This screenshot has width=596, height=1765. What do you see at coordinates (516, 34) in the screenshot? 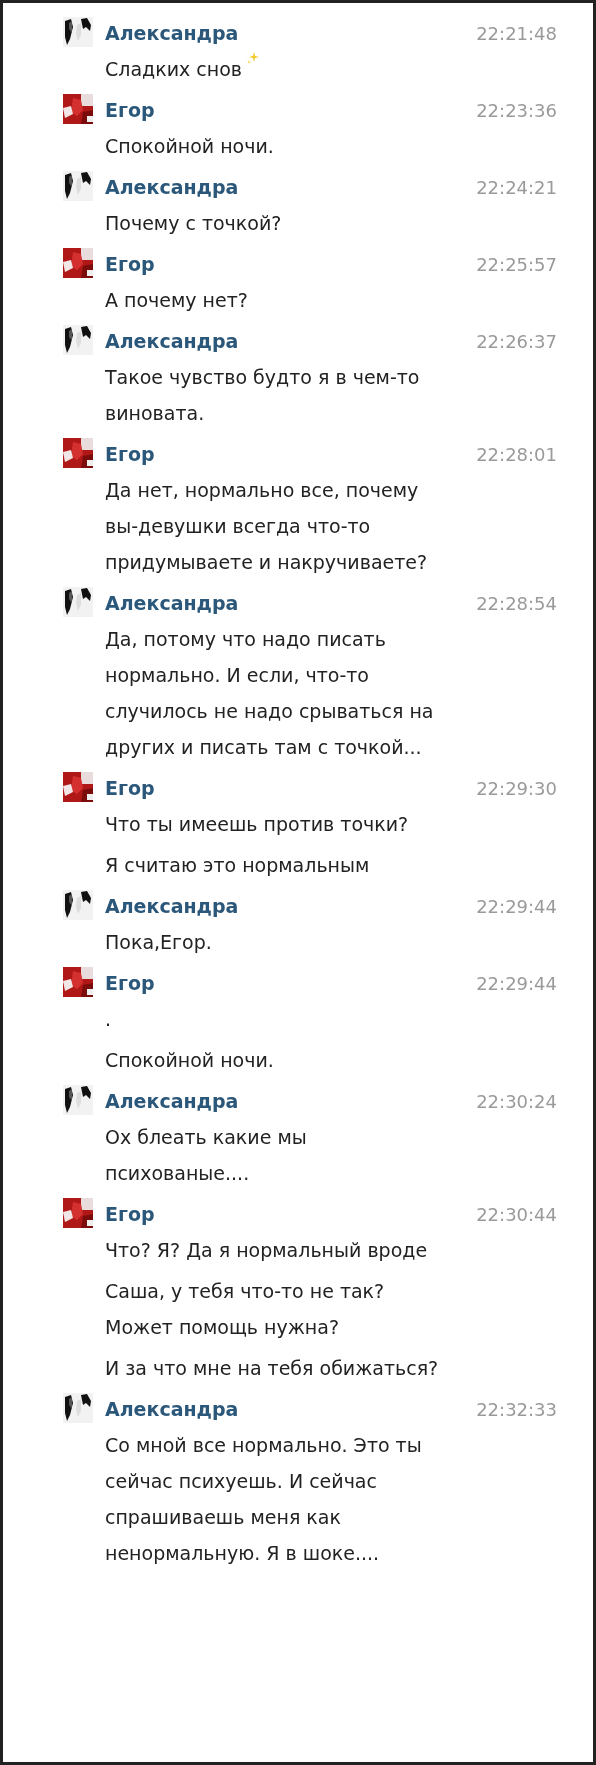
I see `message-time: 22:21:48` at bounding box center [516, 34].